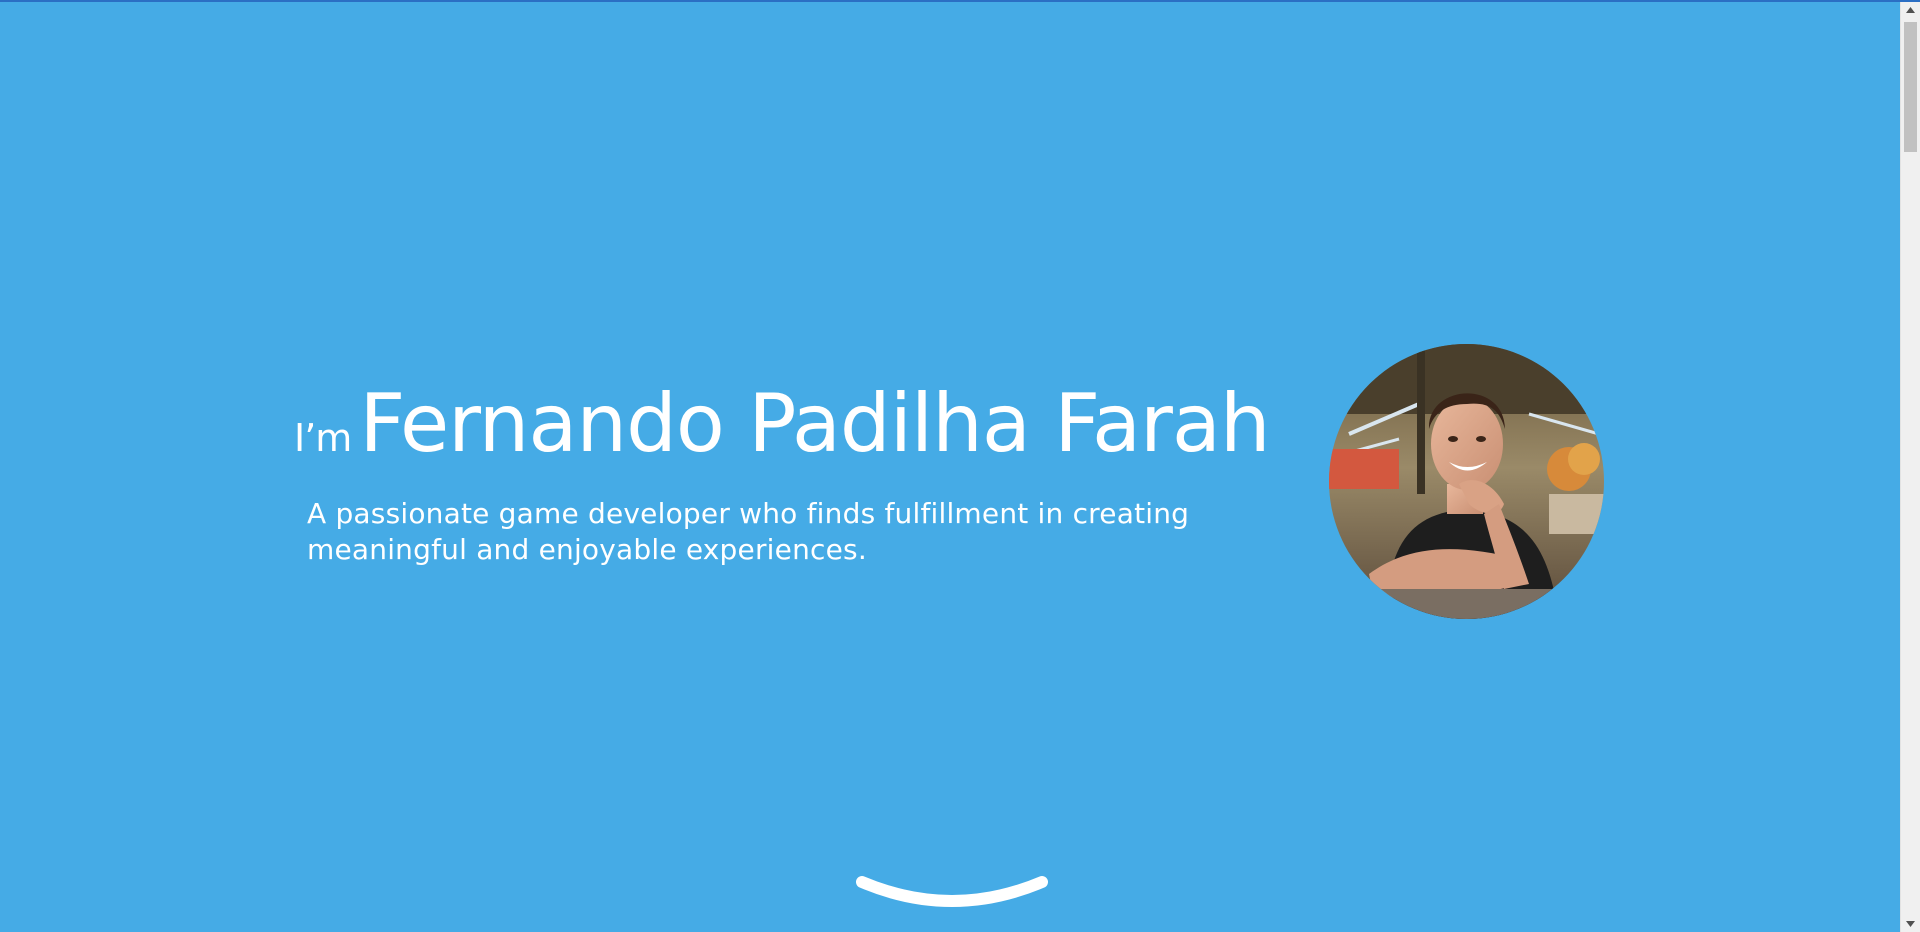  I want to click on triangle-down-icon, so click(1910, 924).